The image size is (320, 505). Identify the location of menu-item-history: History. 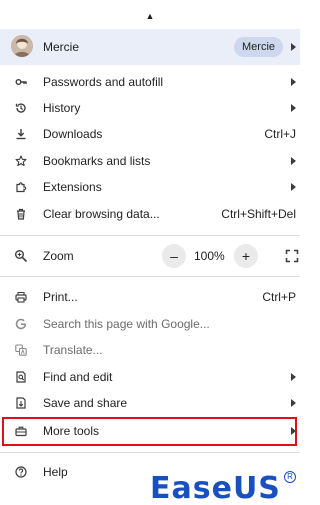
(150, 108).